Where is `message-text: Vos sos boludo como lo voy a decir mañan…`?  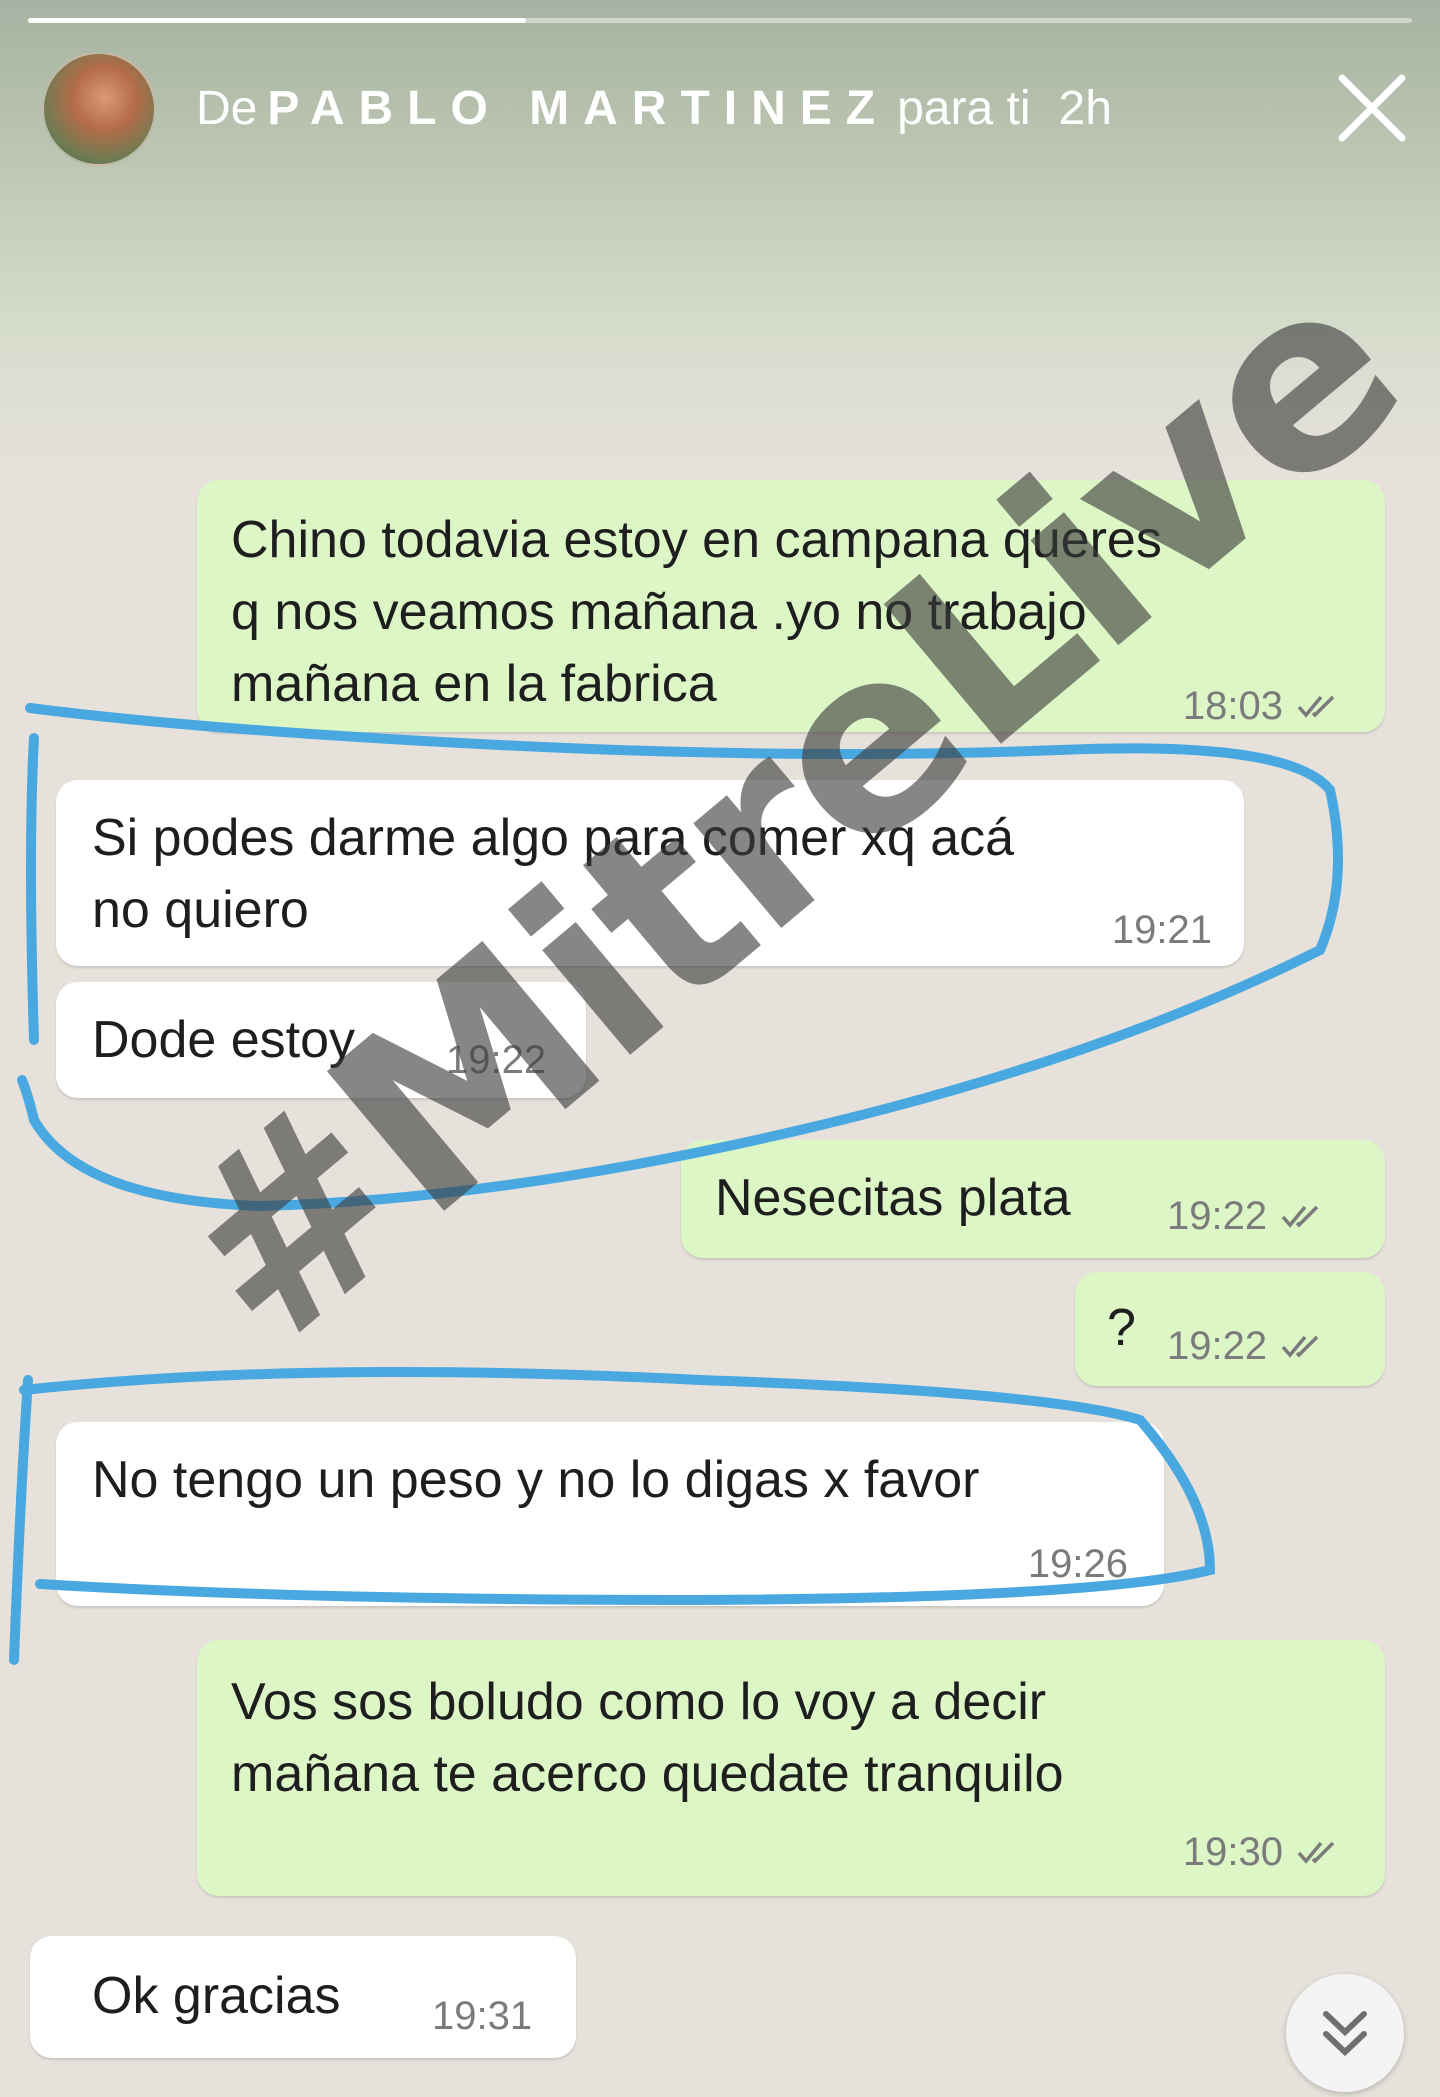
message-text: Vos sos boludo como lo voy a decir mañan… is located at coordinates (647, 1738).